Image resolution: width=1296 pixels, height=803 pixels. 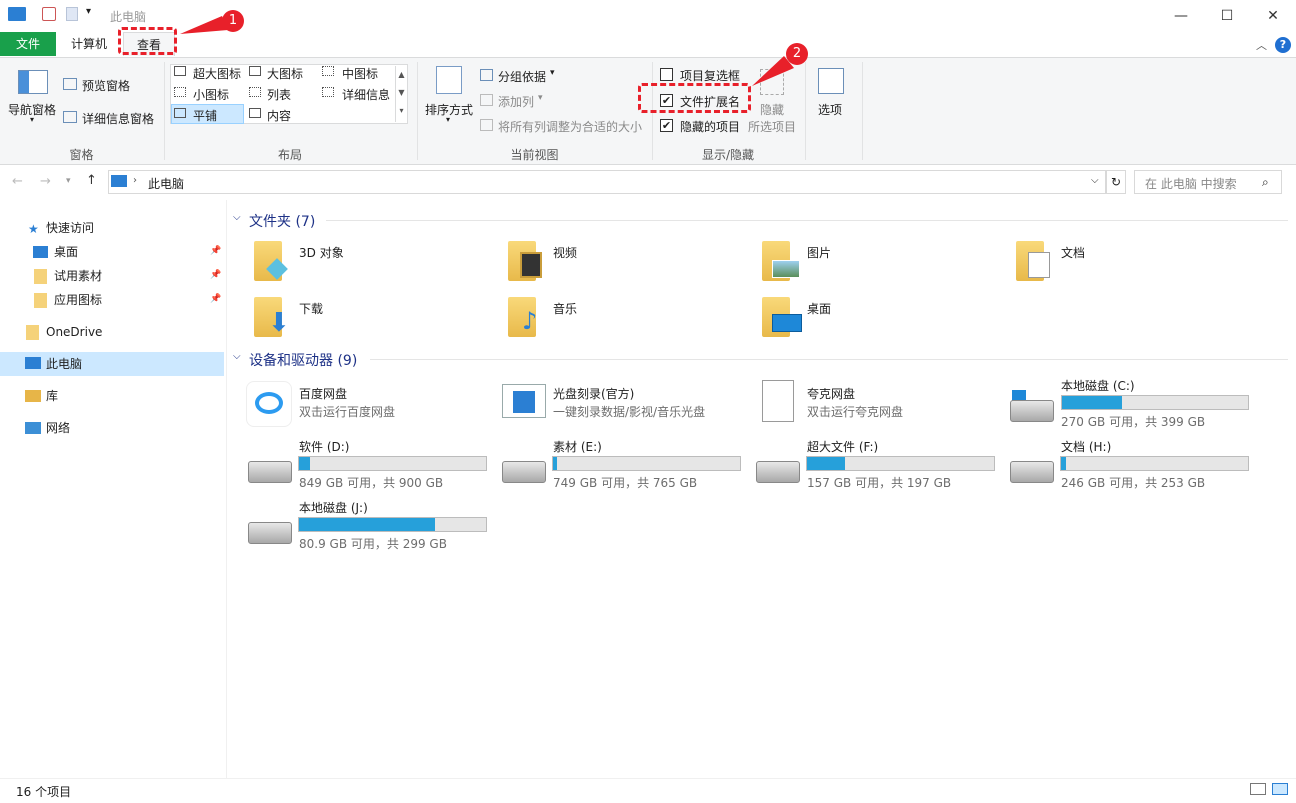 I want to click on item-checkboxes-label: 项目复选框, so click(x=710, y=75).